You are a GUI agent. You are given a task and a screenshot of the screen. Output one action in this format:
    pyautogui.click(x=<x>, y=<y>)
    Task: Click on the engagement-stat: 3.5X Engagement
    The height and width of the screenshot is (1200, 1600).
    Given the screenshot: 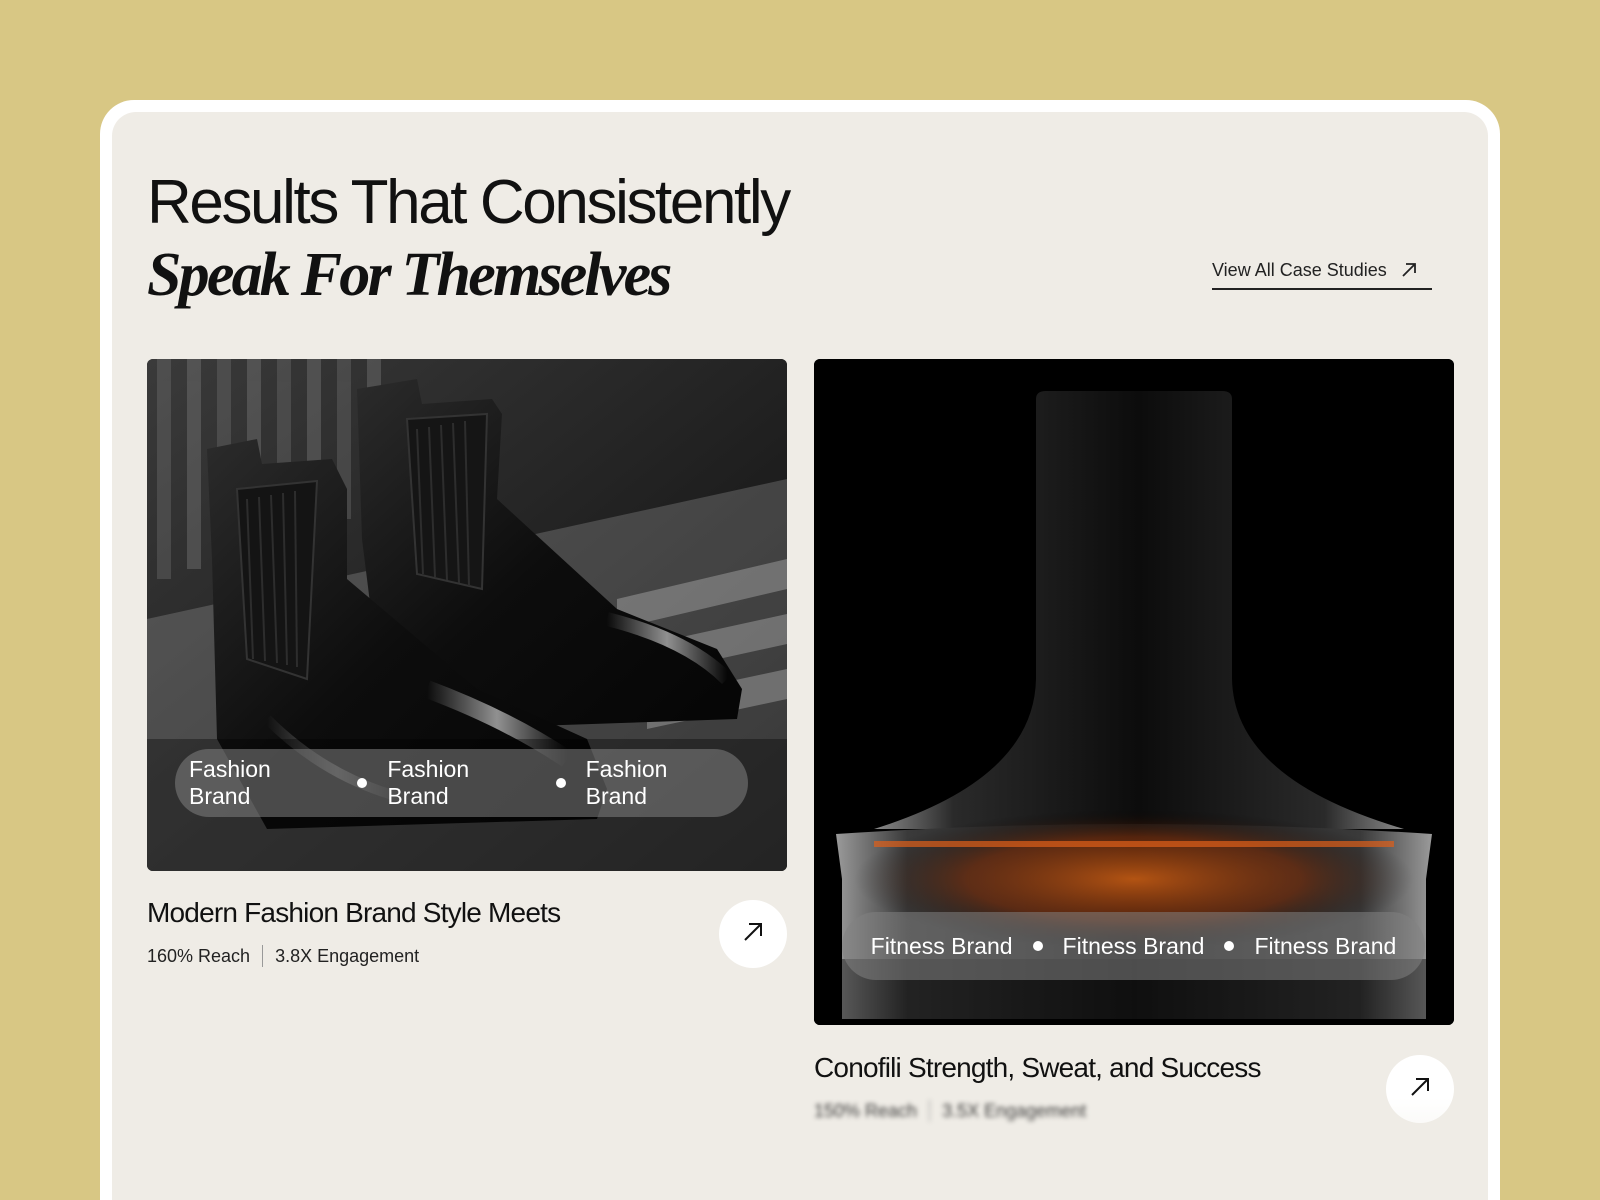 What is the action you would take?
    pyautogui.click(x=1014, y=1110)
    